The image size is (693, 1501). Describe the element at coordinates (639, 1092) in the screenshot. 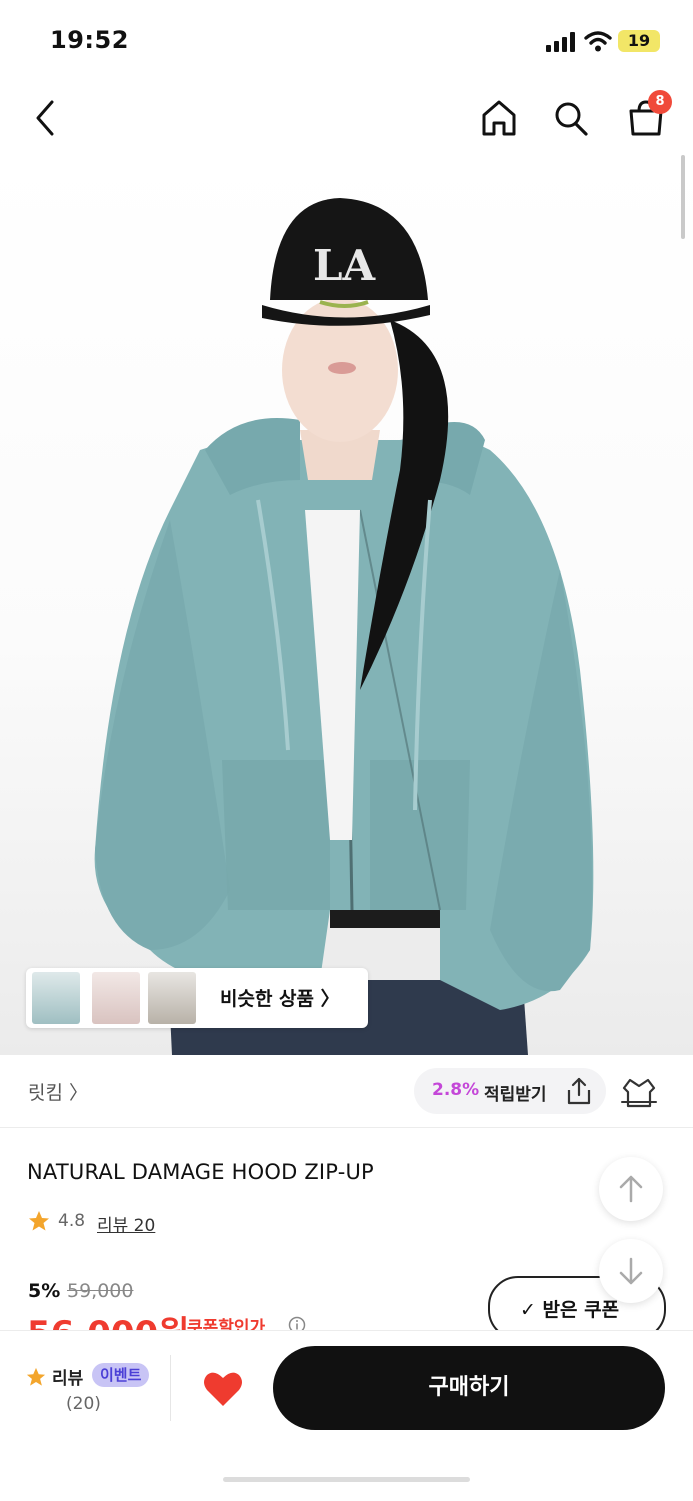

I see `size-fit-icon` at that location.